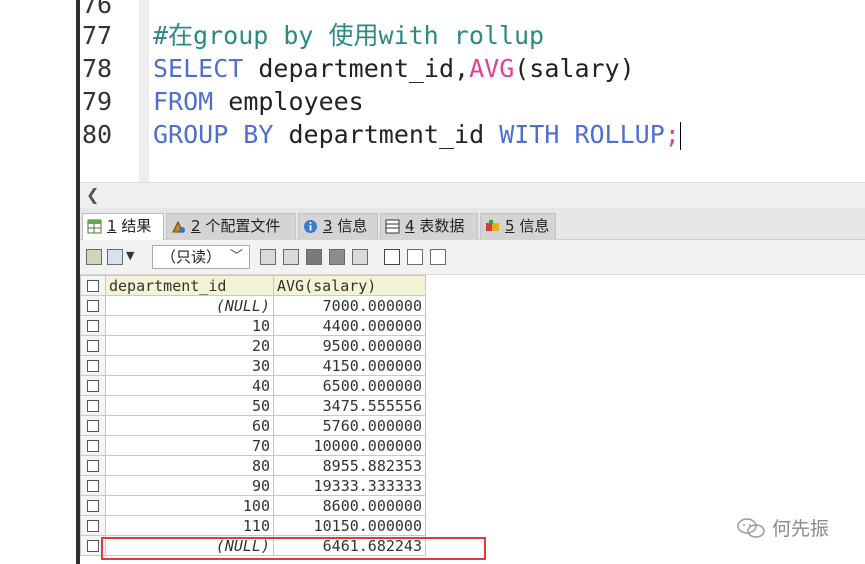 The height and width of the screenshot is (564, 865). What do you see at coordinates (438, 257) in the screenshot?
I see `text-view-icon` at bounding box center [438, 257].